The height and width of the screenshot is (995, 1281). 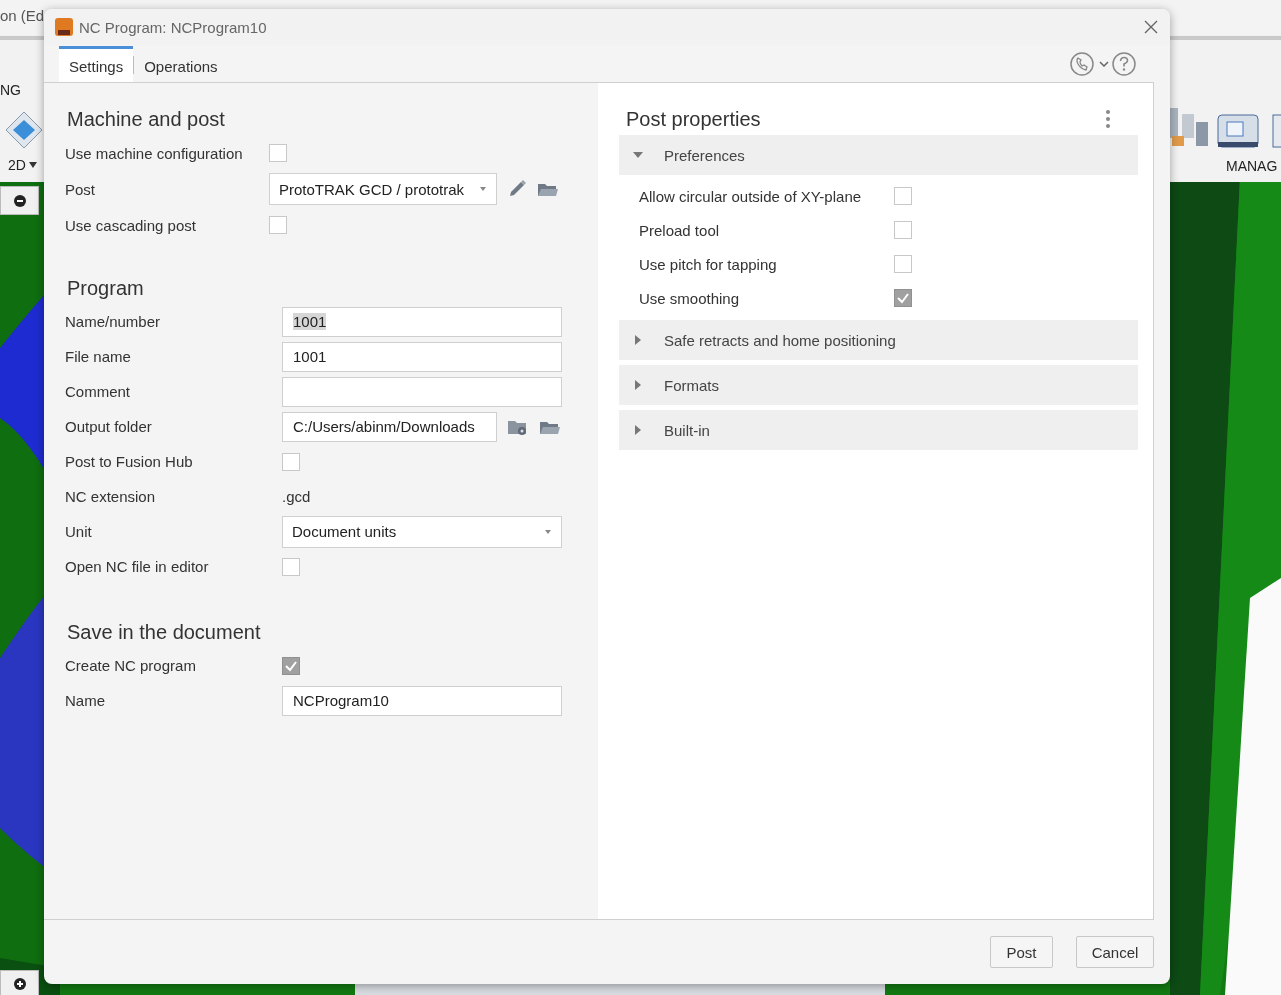 What do you see at coordinates (517, 189) in the screenshot?
I see `pencil-icon` at bounding box center [517, 189].